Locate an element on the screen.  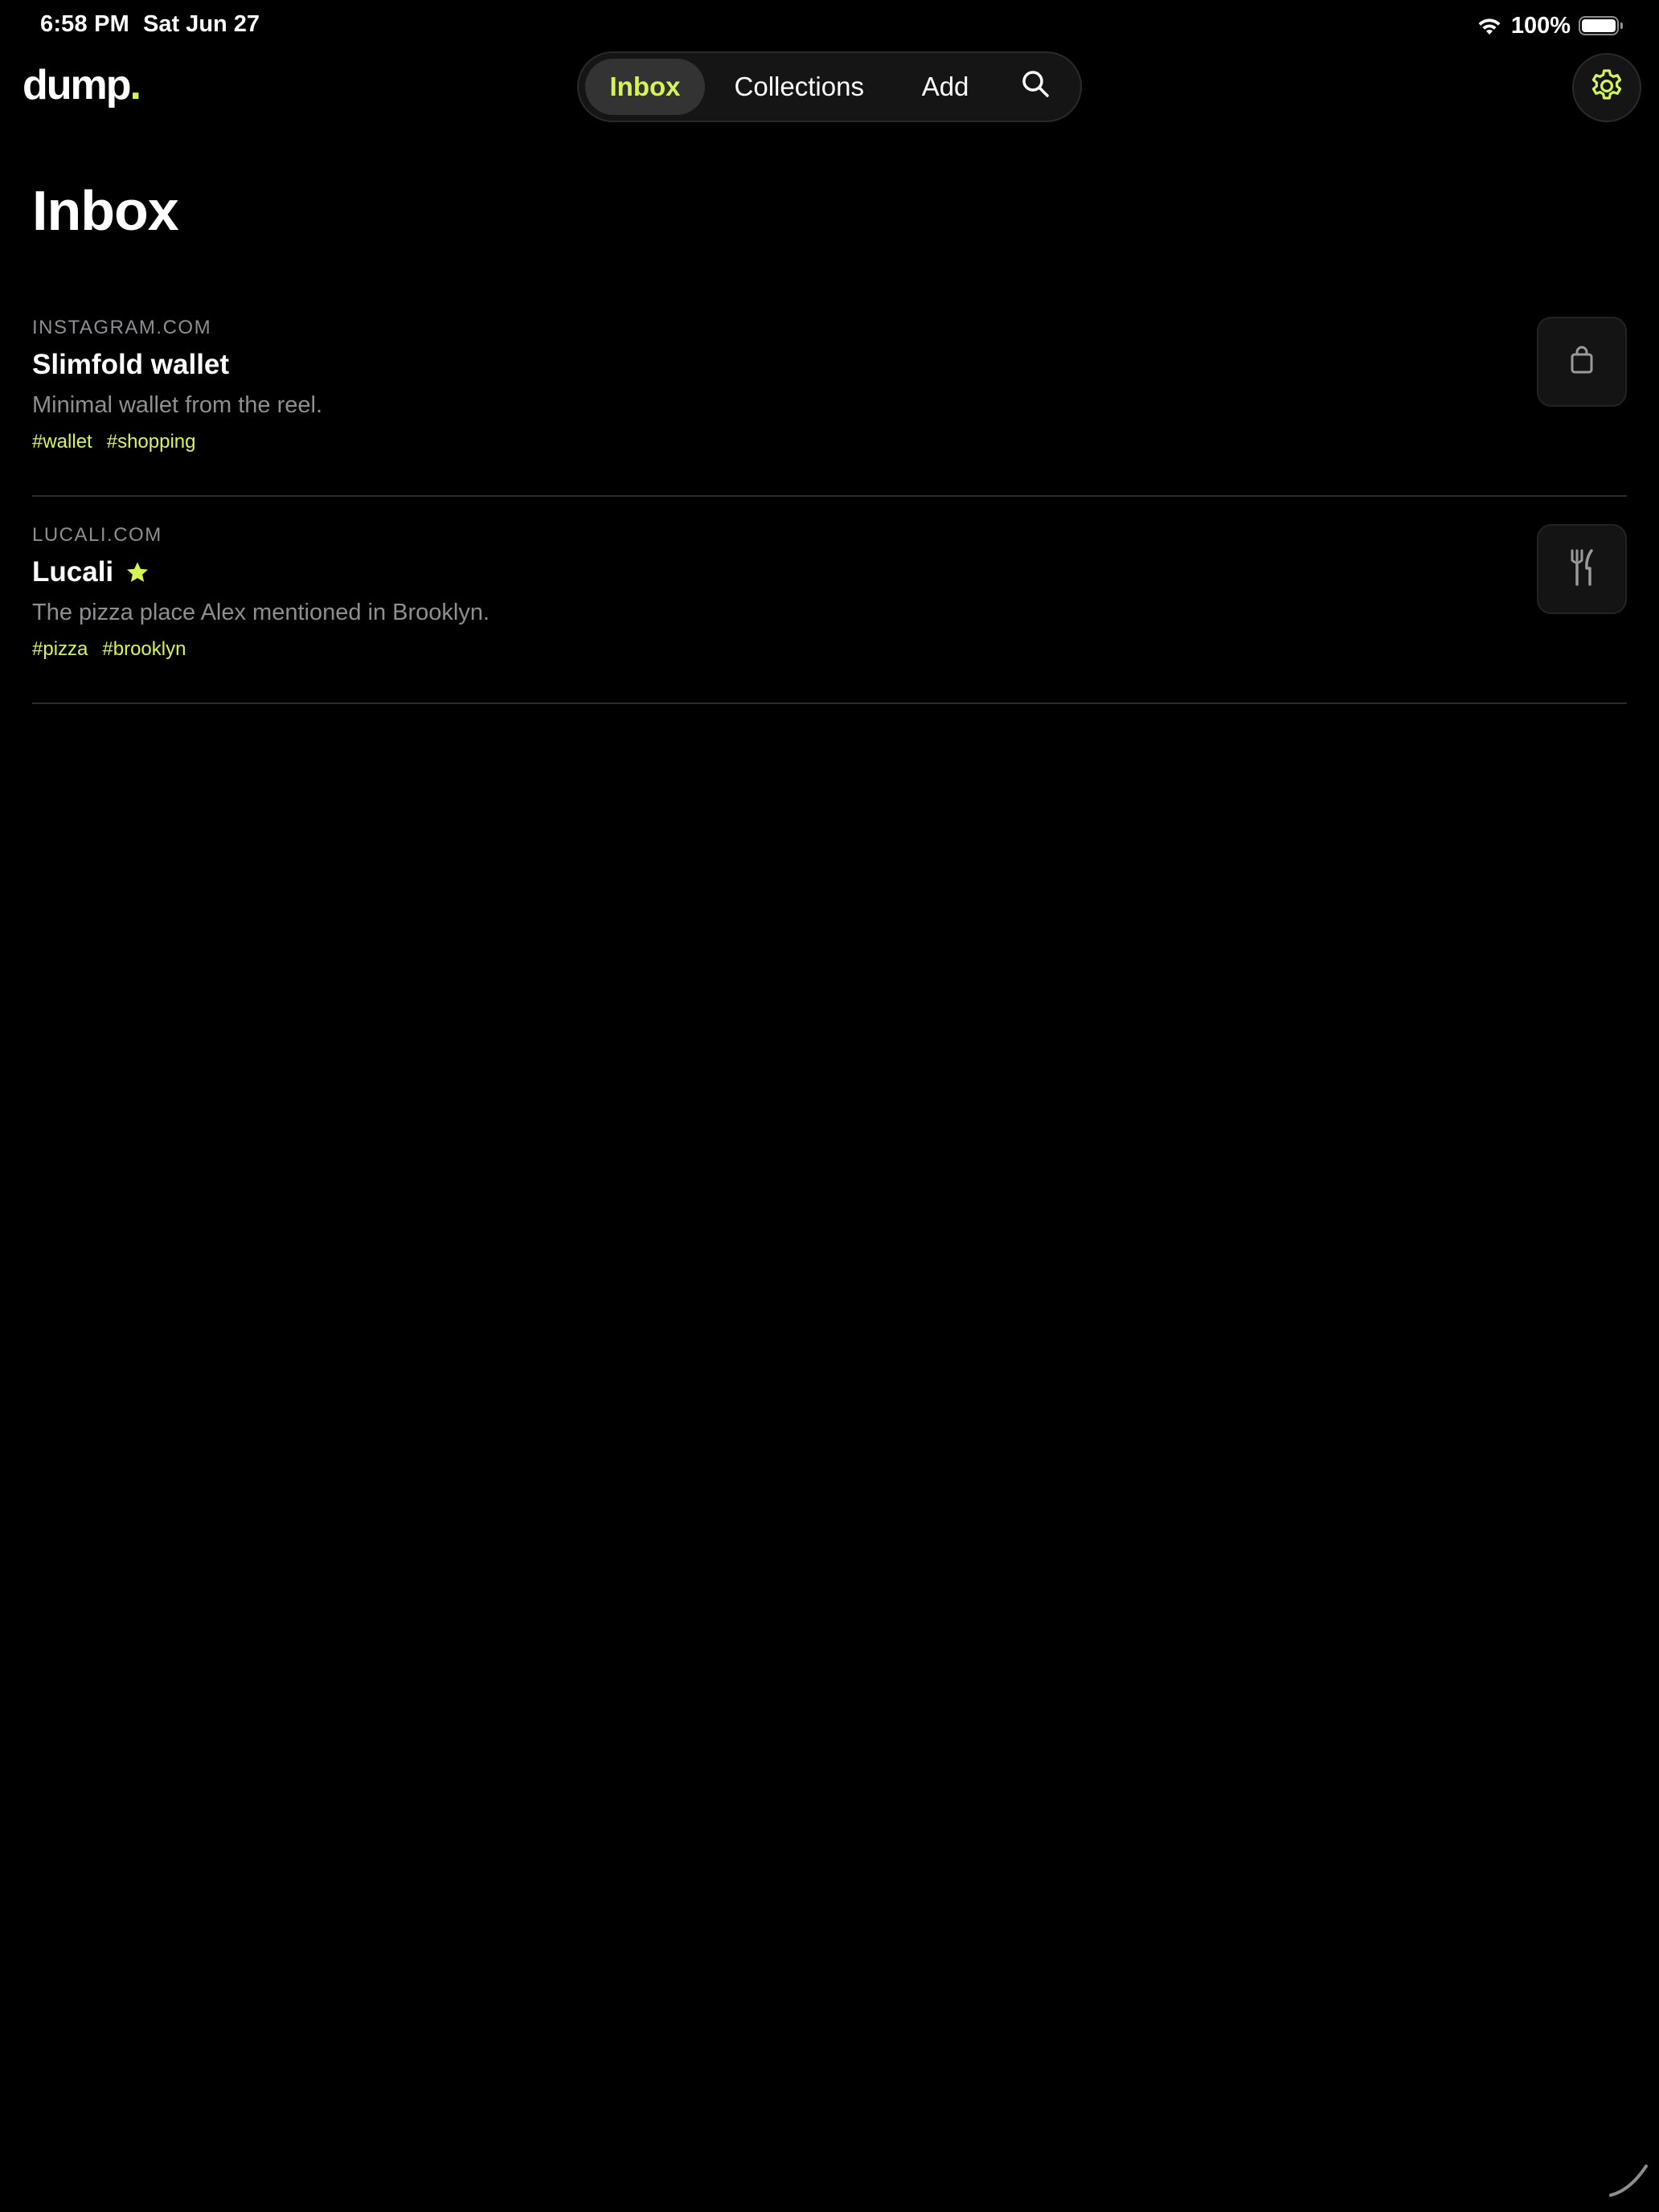
page-title: Inbox is located at coordinates (105, 211).